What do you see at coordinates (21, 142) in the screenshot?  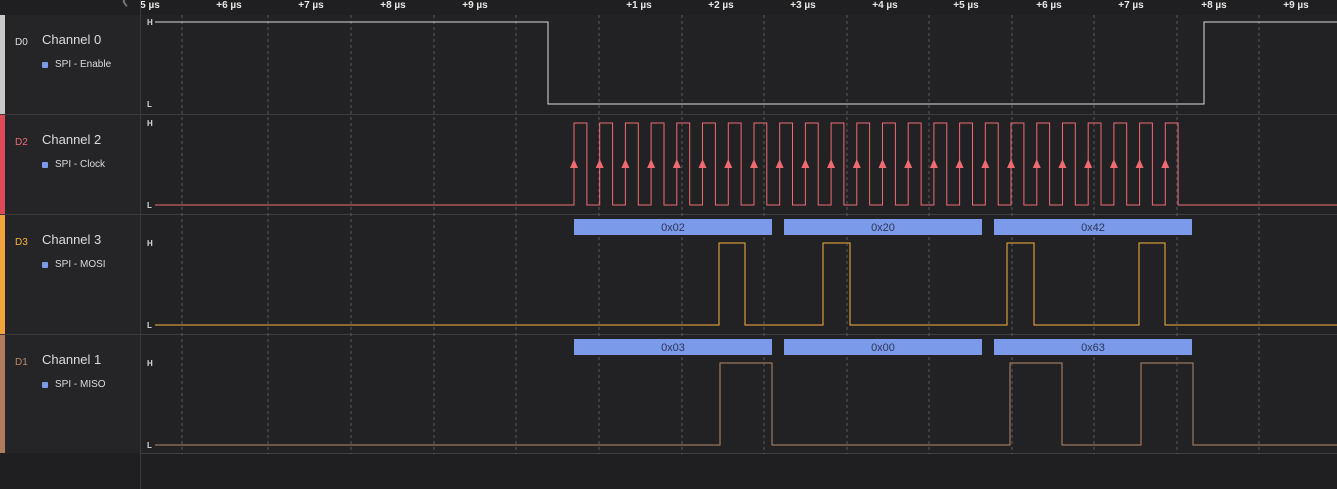 I see `channel-id: D2` at bounding box center [21, 142].